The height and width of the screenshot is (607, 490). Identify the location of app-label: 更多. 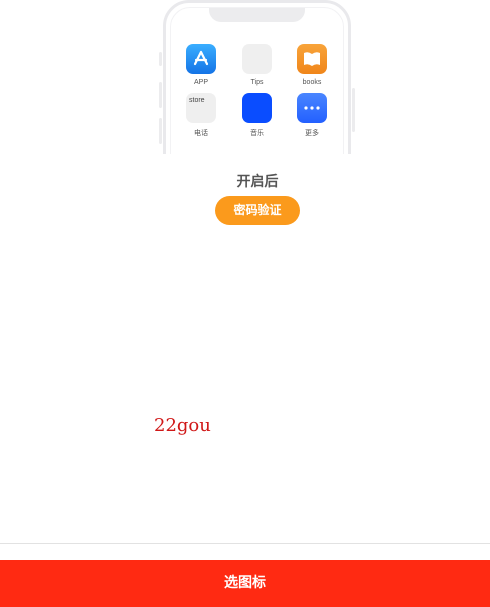
(312, 133).